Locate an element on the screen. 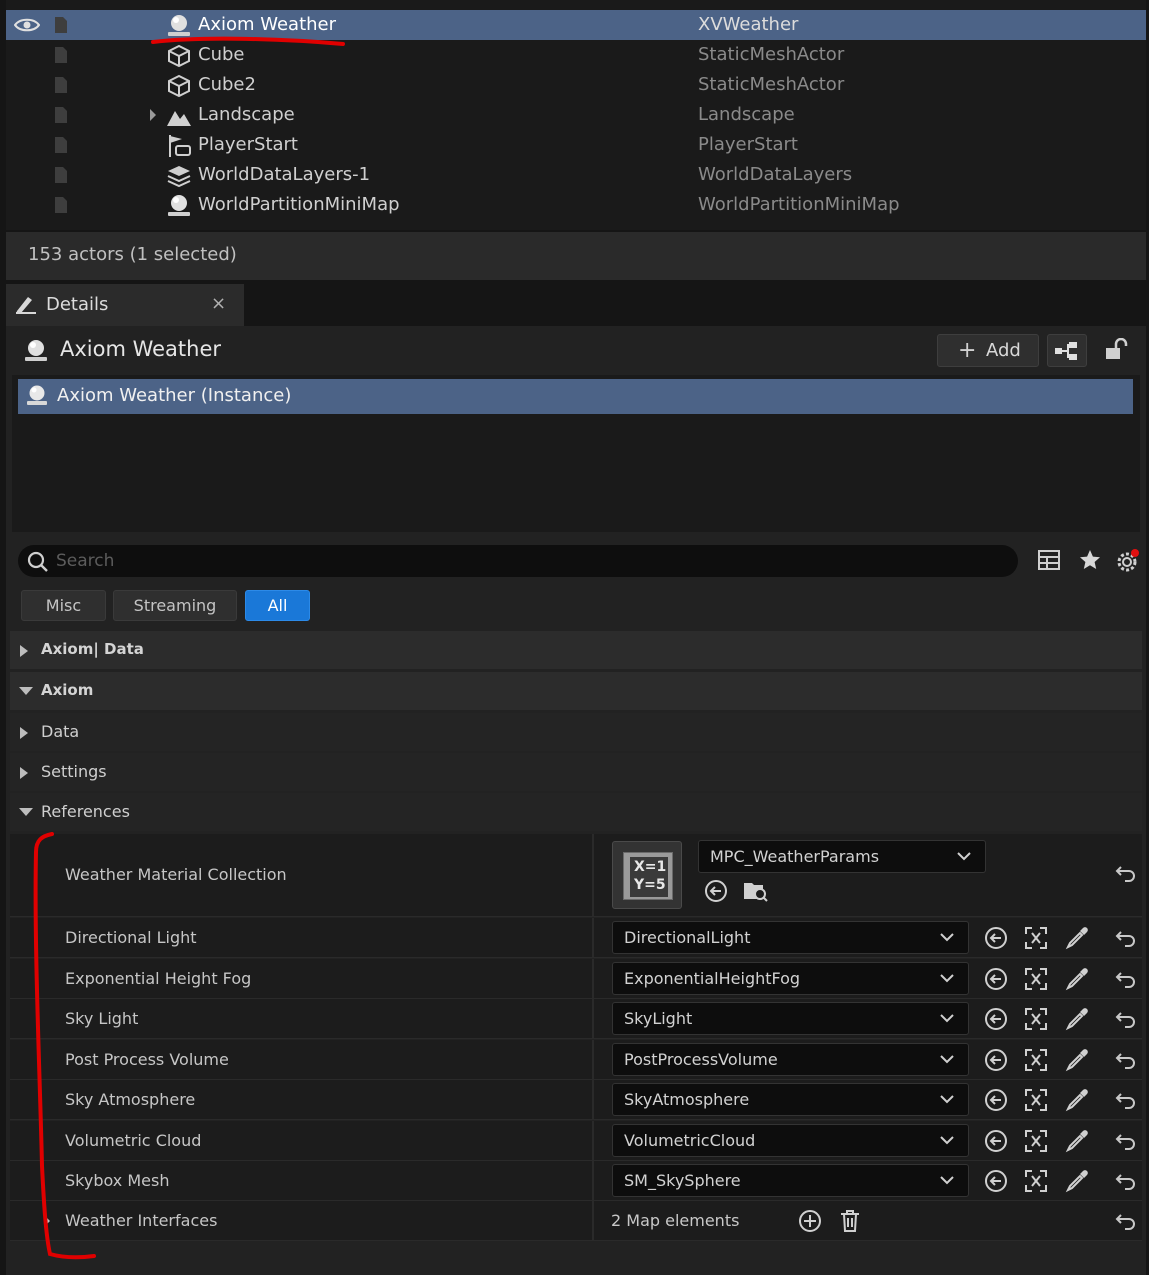  category-axiom-data: Axiom| Data is located at coordinates (576, 650).